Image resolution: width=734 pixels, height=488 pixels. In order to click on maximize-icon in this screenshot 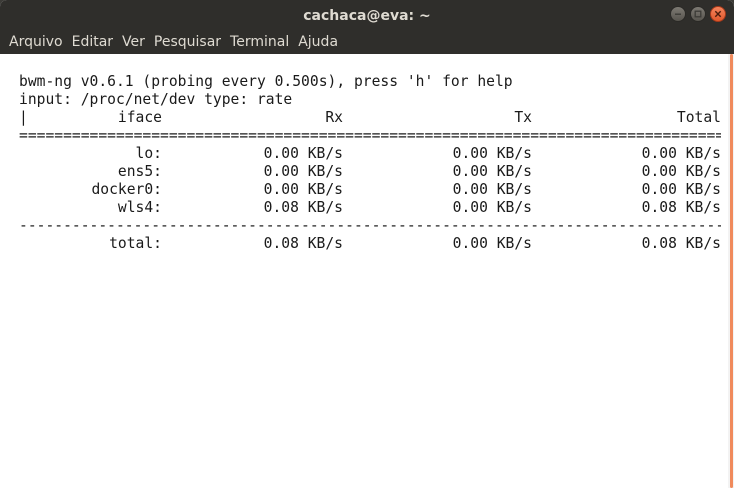, I will do `click(698, 14)`.